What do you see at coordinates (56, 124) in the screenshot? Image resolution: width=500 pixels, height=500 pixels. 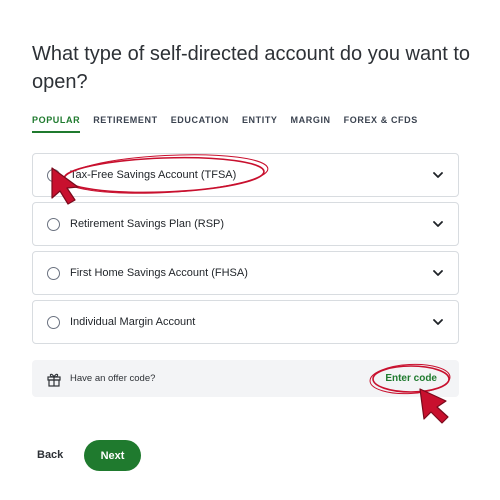 I see `tab-popular: POPULAR` at bounding box center [56, 124].